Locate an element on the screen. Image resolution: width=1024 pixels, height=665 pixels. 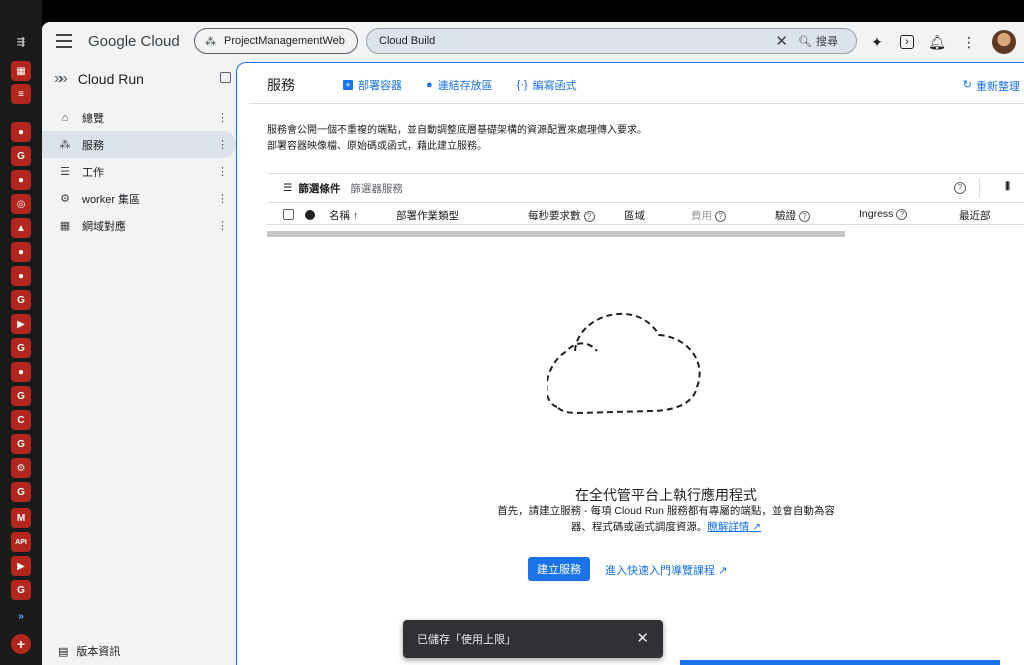
code-icon: {·} is located at coordinates (522, 85).